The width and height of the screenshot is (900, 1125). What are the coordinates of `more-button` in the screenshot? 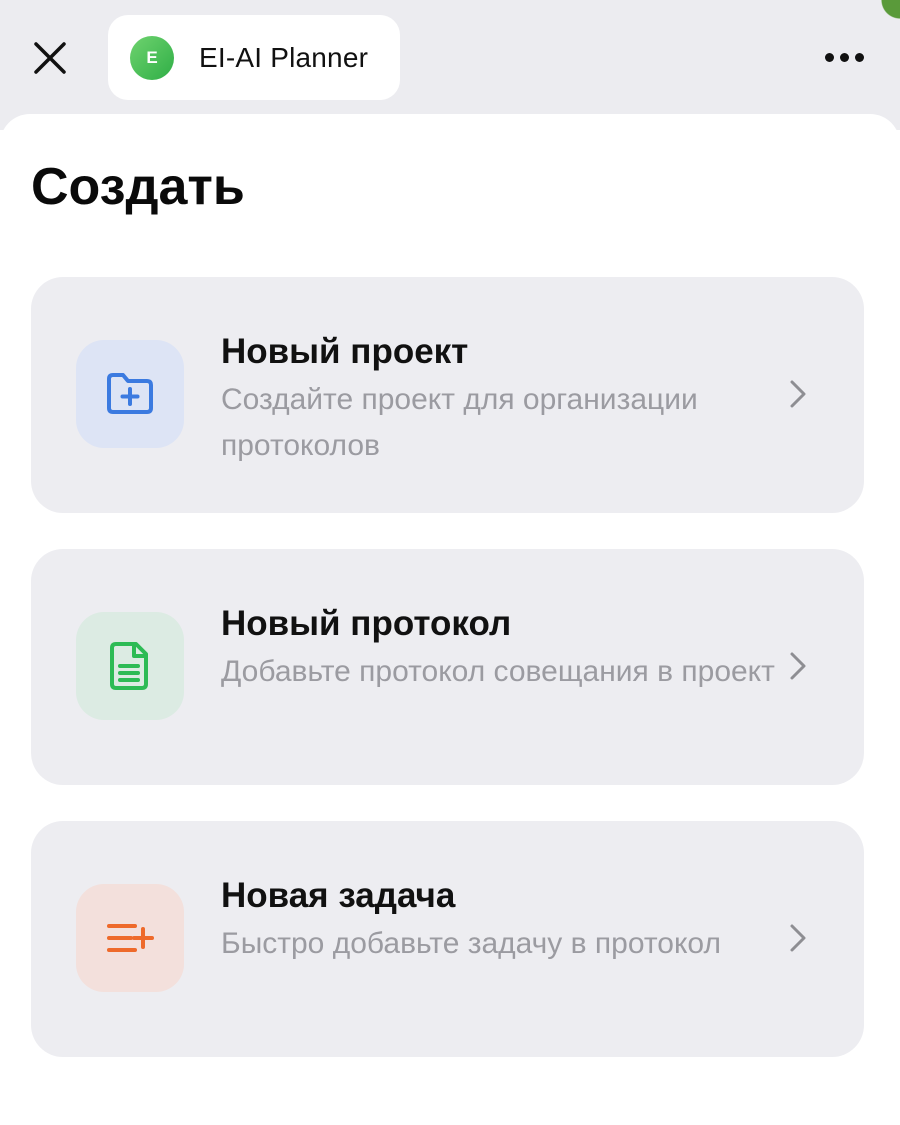 It's located at (844, 57).